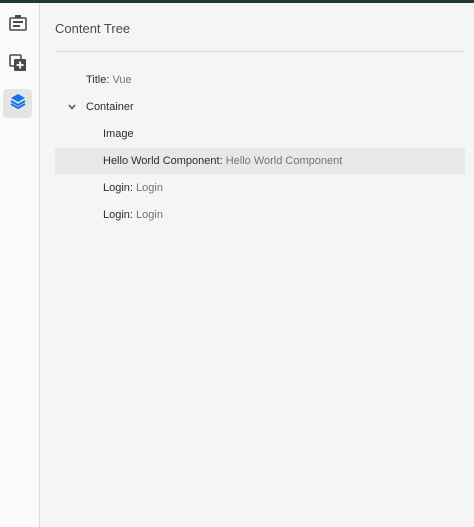 This screenshot has height=527, width=474. What do you see at coordinates (20, 265) in the screenshot?
I see `side-rail` at bounding box center [20, 265].